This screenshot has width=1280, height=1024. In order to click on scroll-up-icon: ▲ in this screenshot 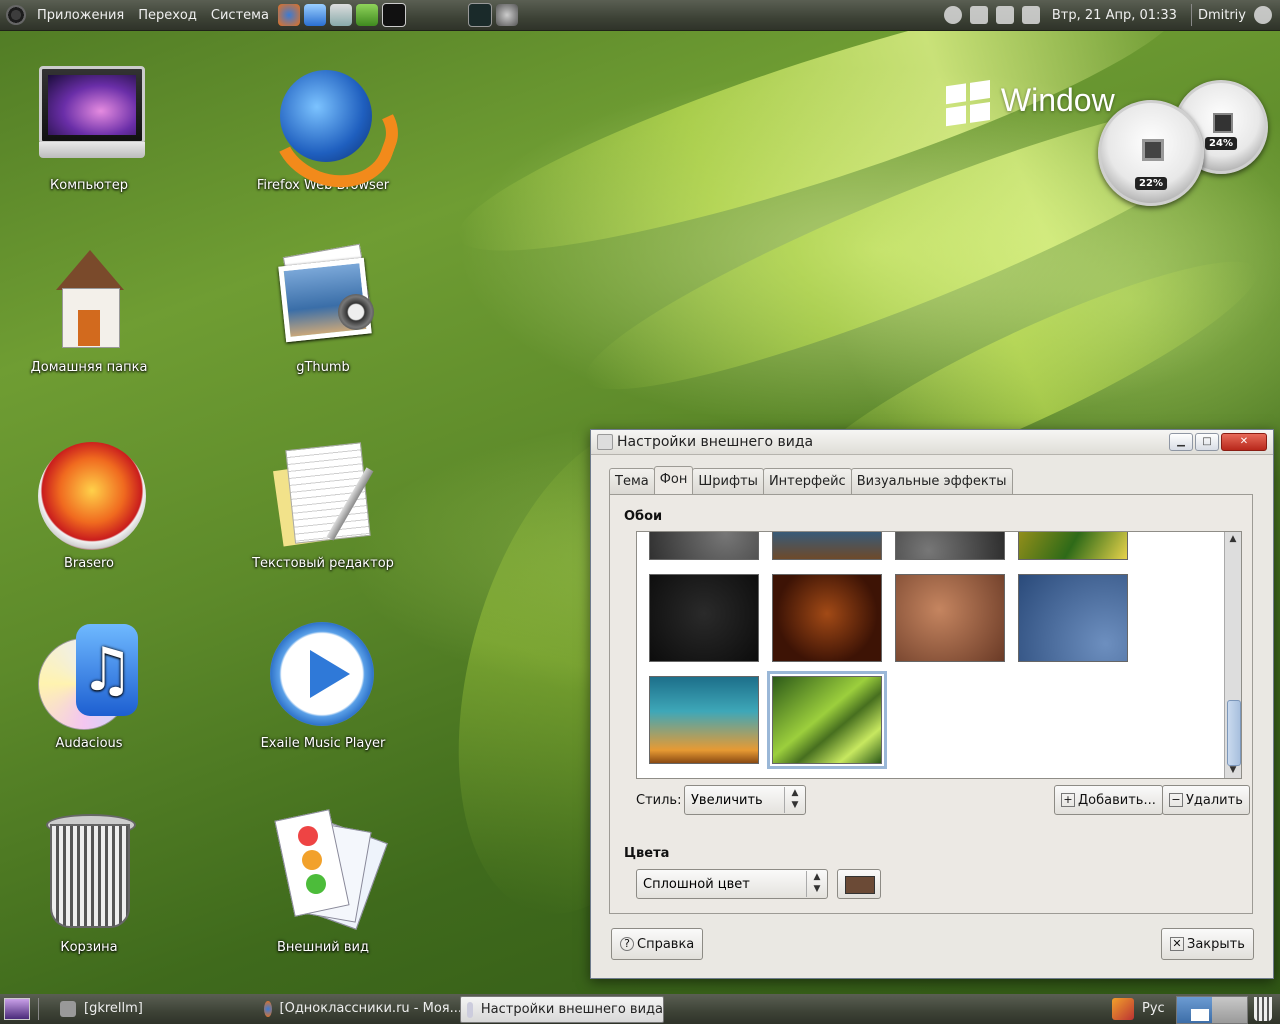, I will do `click(1233, 539)`.